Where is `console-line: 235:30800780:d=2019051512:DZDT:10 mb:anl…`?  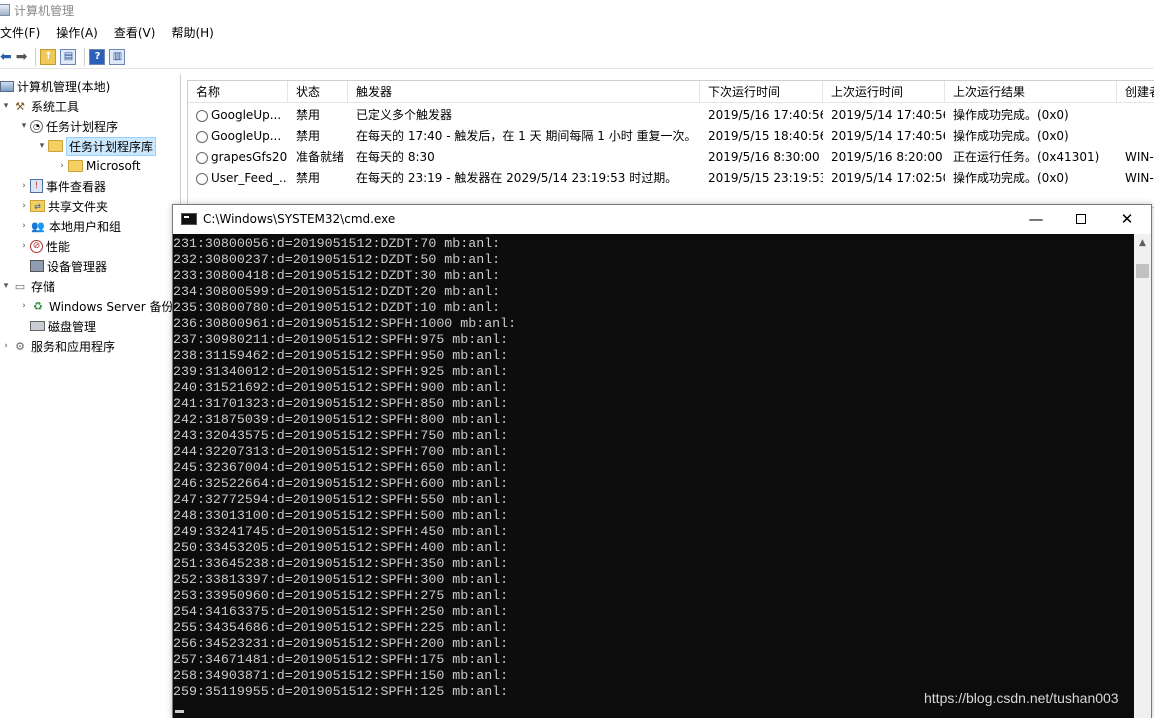
console-line: 235:30800780:d=2019051512:DZDT:10 mb:anl… is located at coordinates (337, 307).